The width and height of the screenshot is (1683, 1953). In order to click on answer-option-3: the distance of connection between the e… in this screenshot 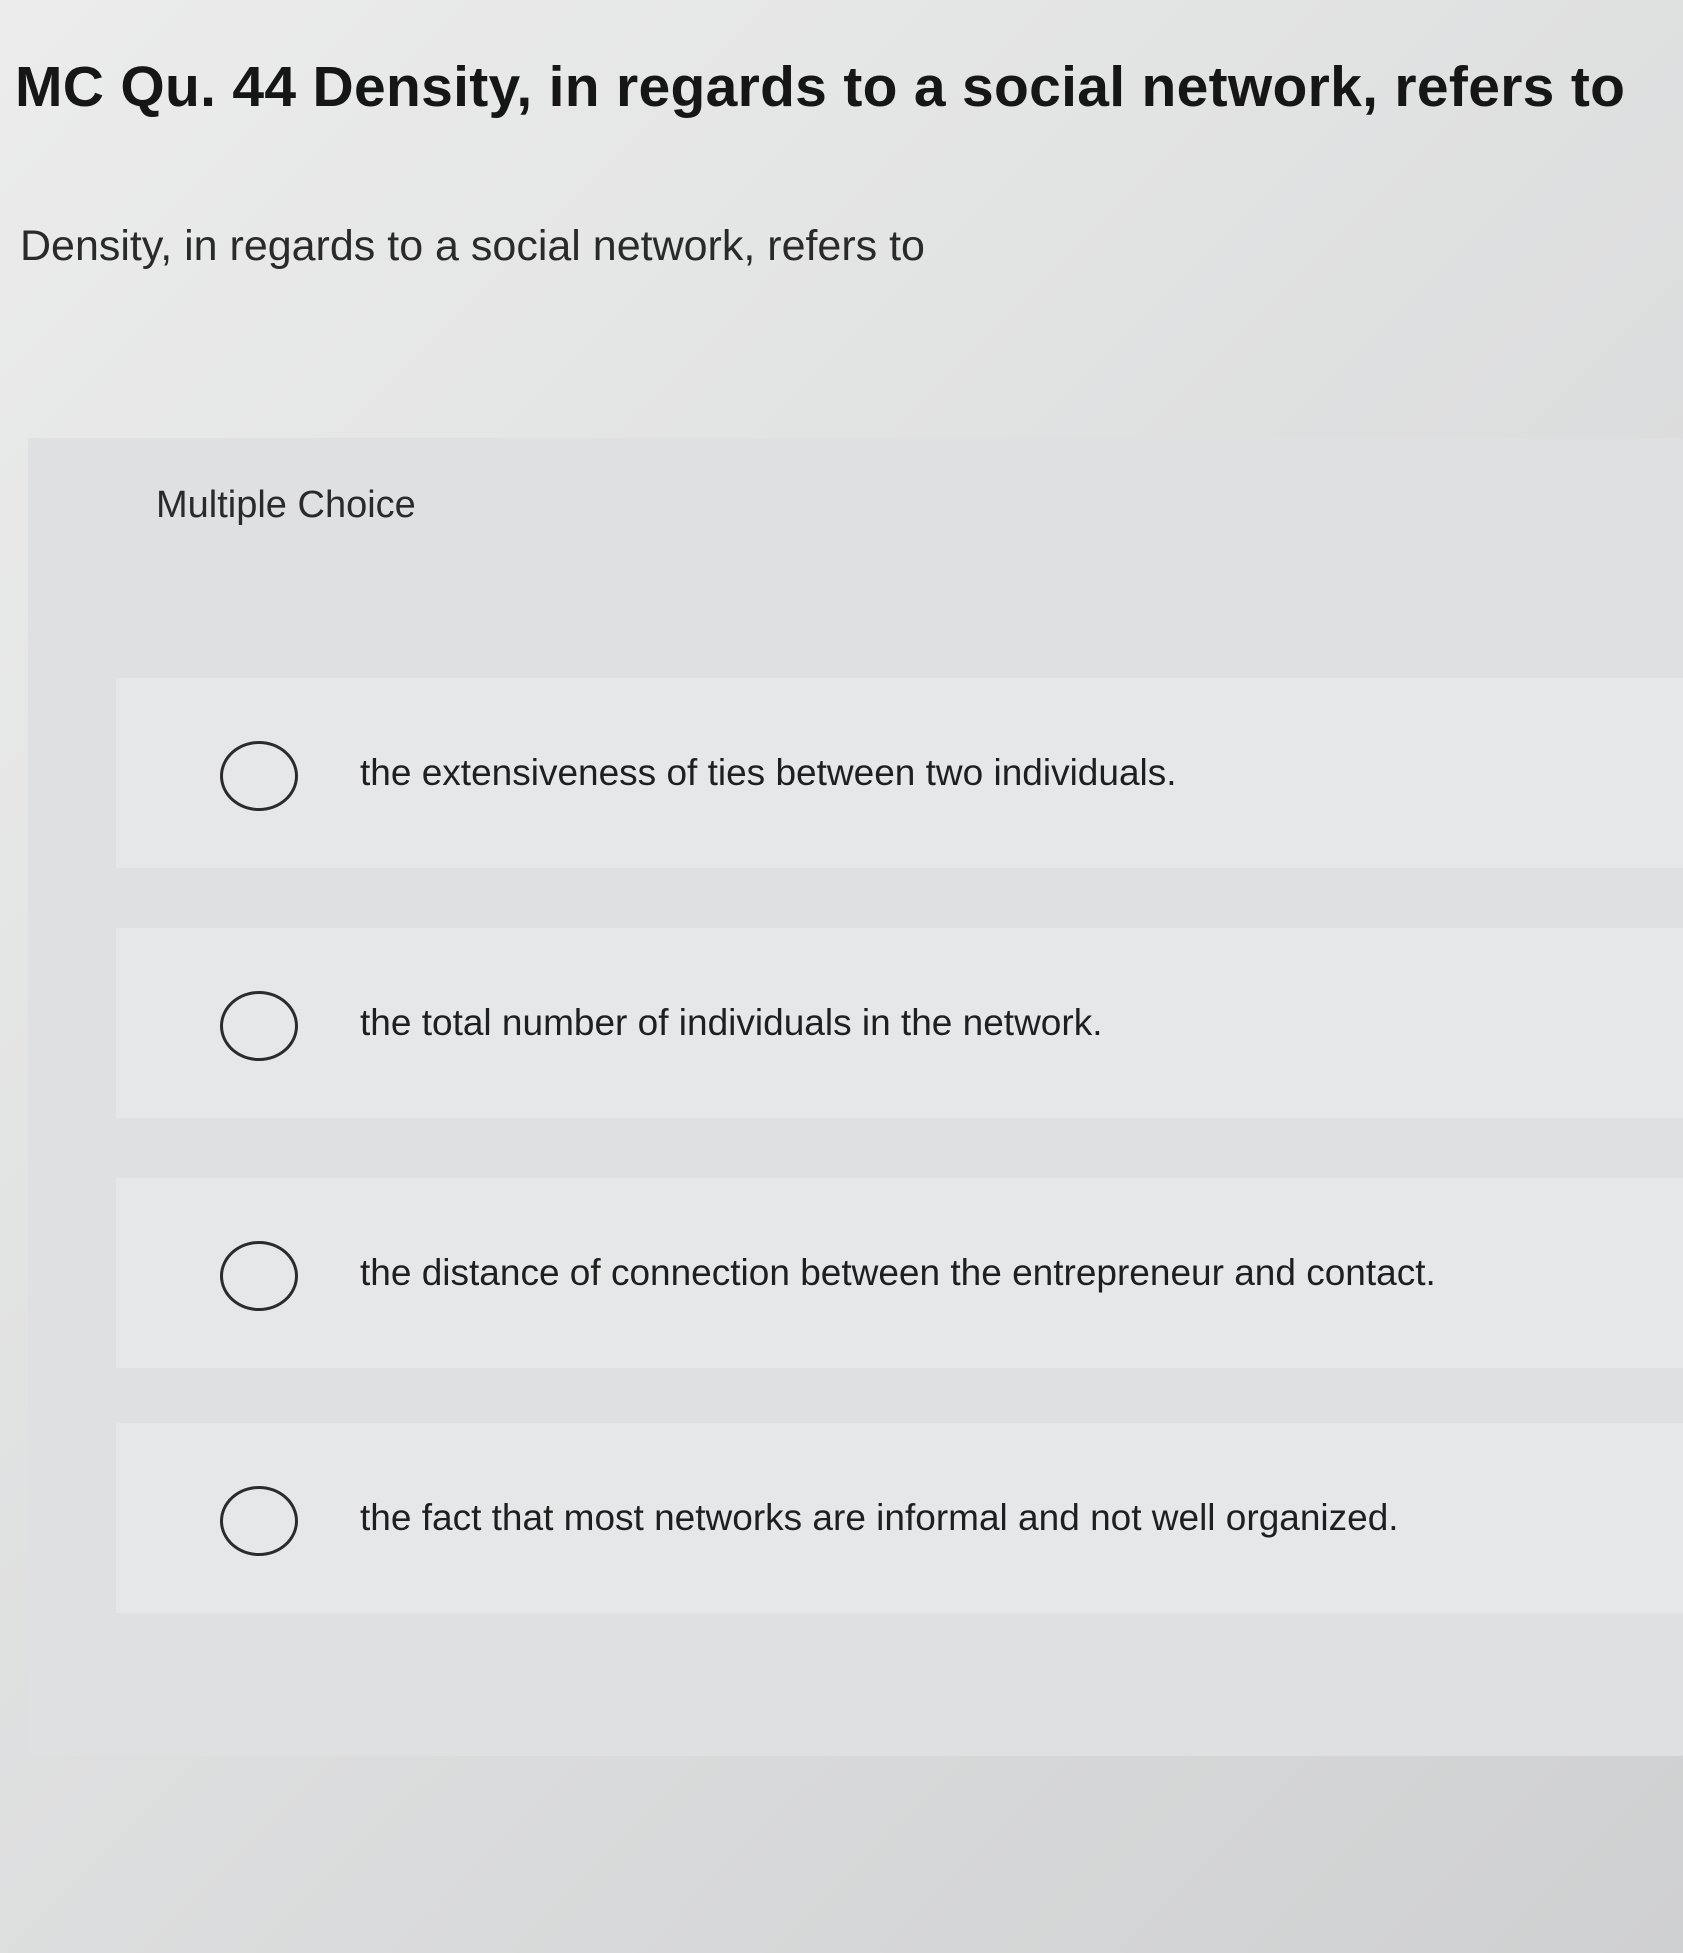, I will do `click(899, 1273)`.